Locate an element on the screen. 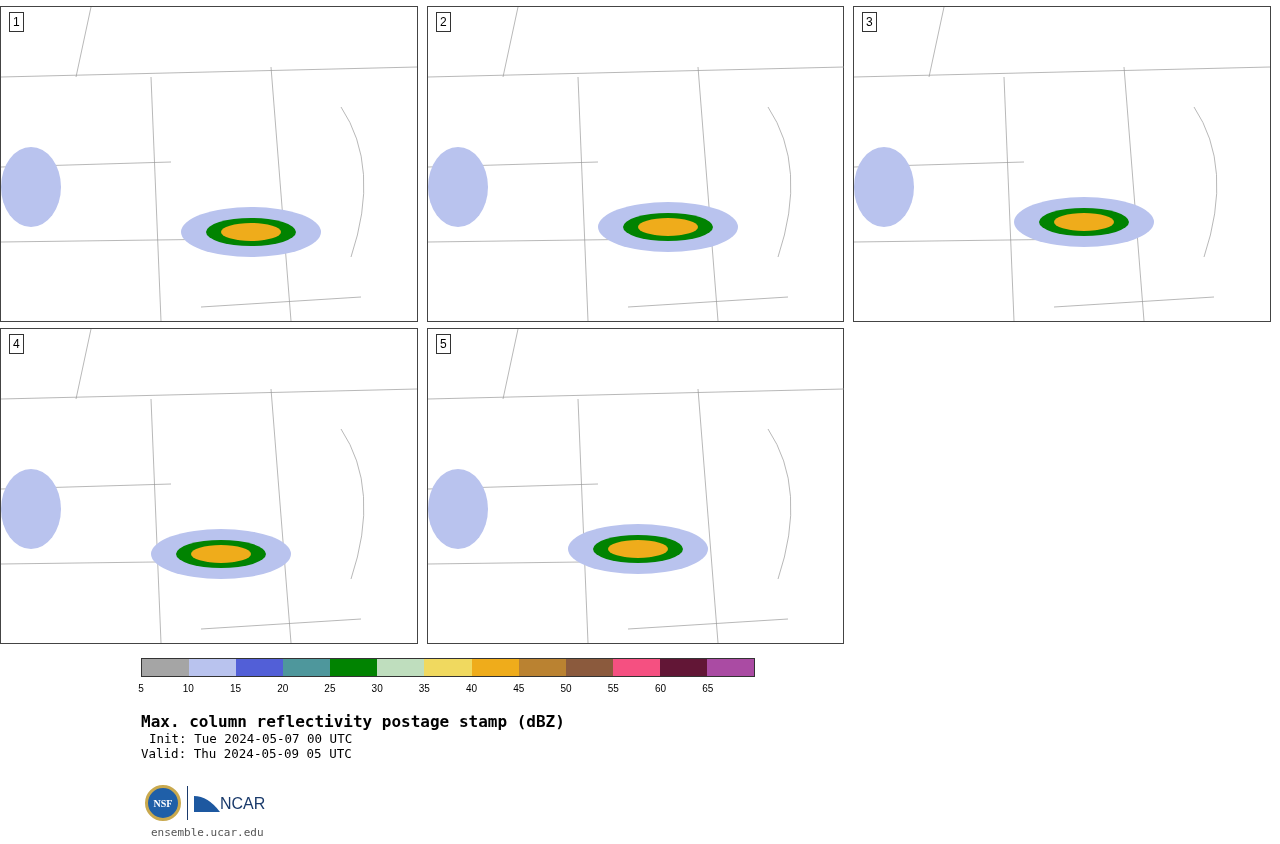 This screenshot has height=844, width=1280. tick-label: 25 is located at coordinates (330, 689).